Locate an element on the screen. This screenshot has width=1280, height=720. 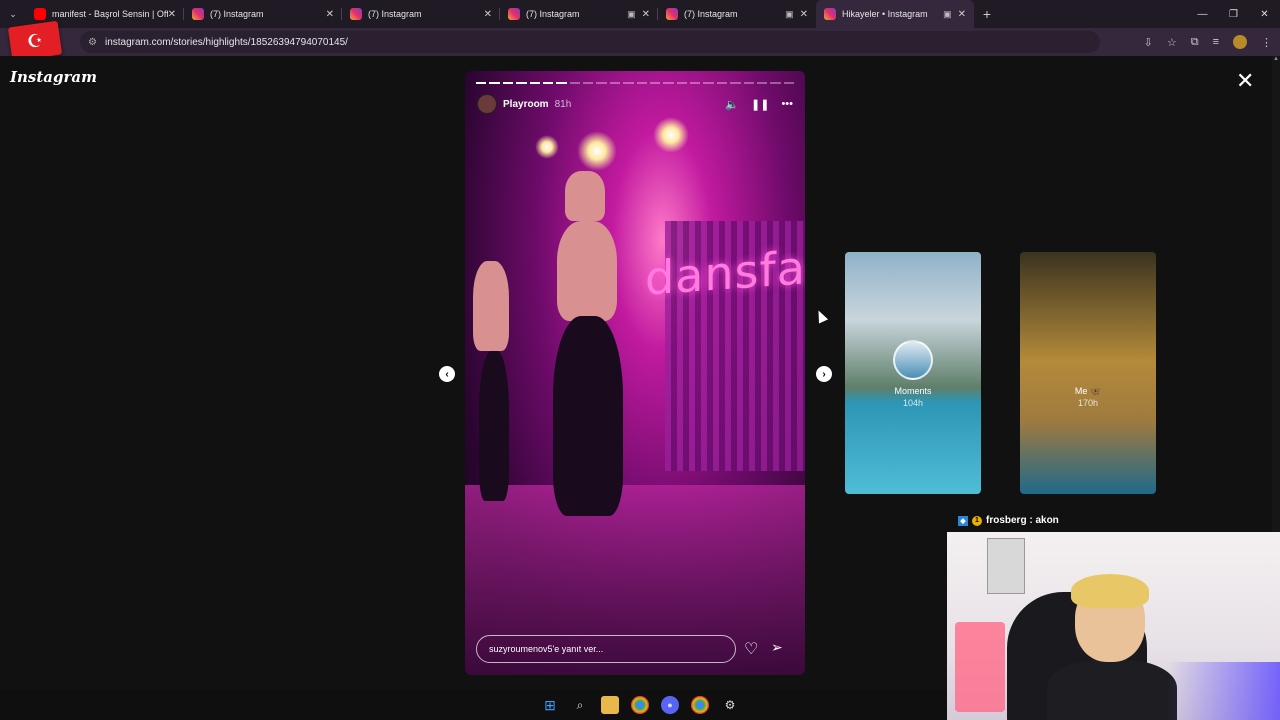
new-tab-button: + is located at coordinates (987, 14).